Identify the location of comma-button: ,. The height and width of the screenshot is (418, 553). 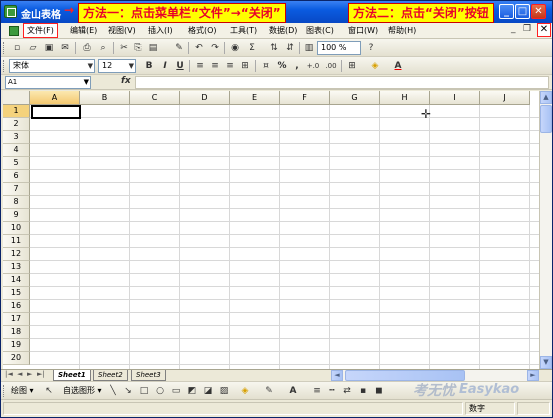
(297, 66).